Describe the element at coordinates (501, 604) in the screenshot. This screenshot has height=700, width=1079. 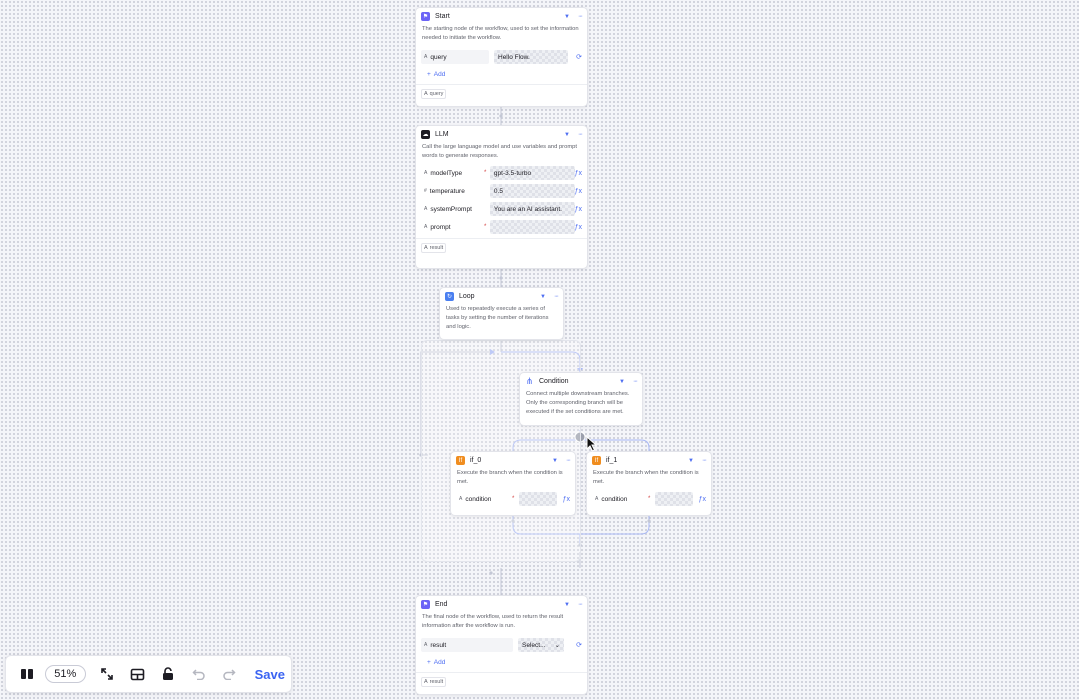
I see `end-node-header: ⚑ End ▼ ···` at that location.